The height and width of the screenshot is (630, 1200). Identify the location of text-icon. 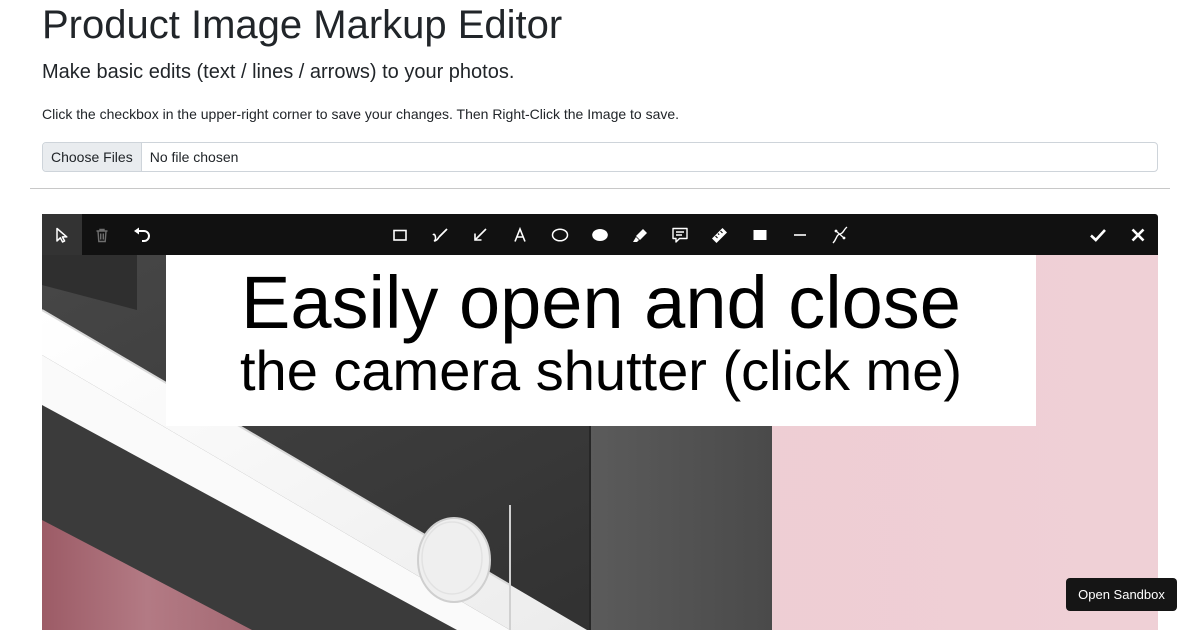
(520, 234).